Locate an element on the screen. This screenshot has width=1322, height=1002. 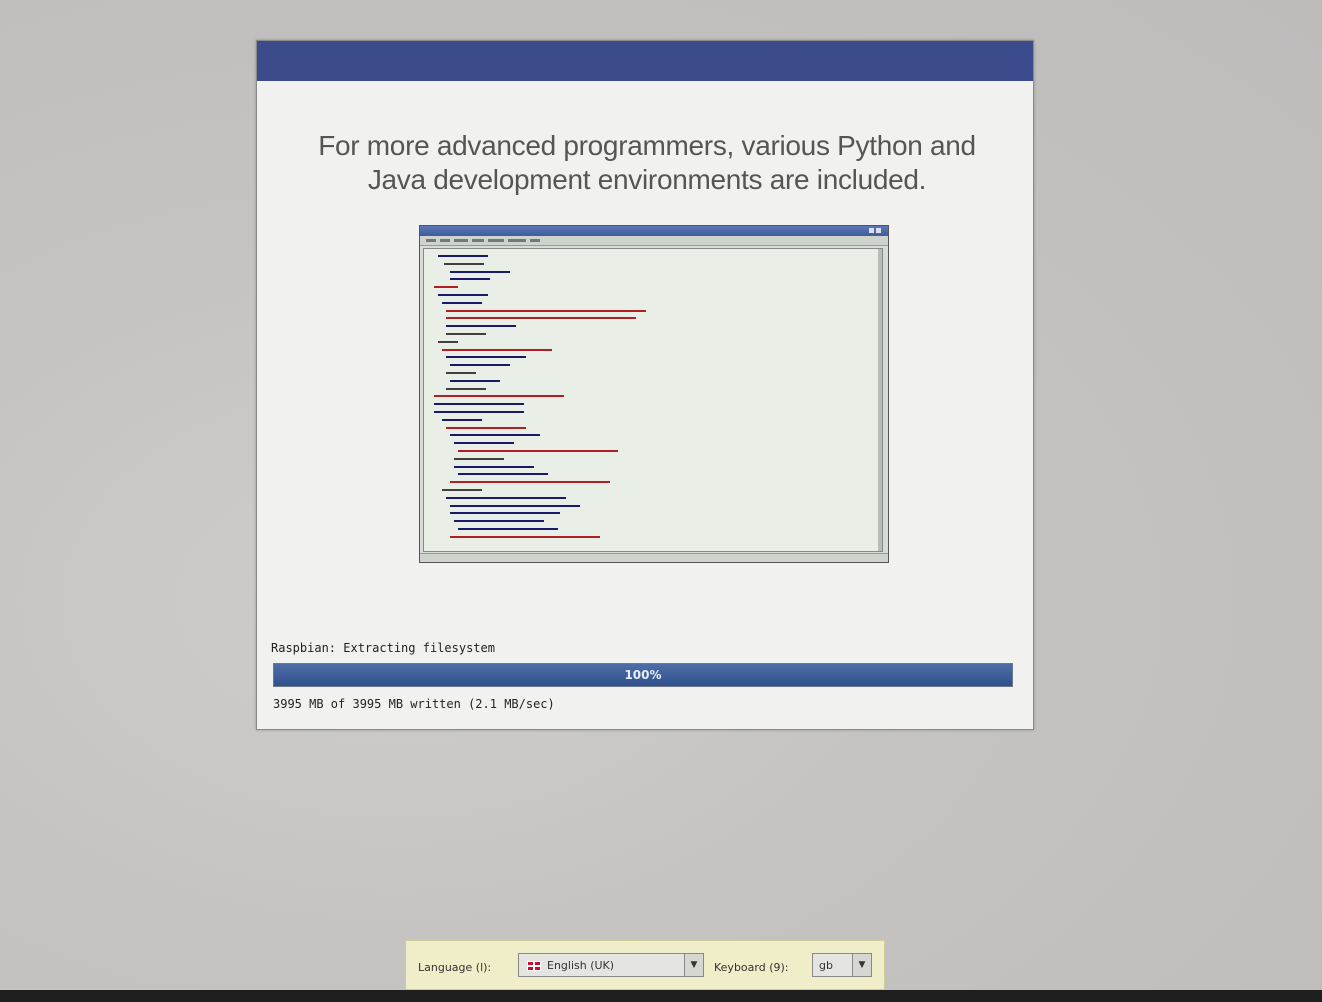
language-select: English (UK) ▼ is located at coordinates (611, 965).